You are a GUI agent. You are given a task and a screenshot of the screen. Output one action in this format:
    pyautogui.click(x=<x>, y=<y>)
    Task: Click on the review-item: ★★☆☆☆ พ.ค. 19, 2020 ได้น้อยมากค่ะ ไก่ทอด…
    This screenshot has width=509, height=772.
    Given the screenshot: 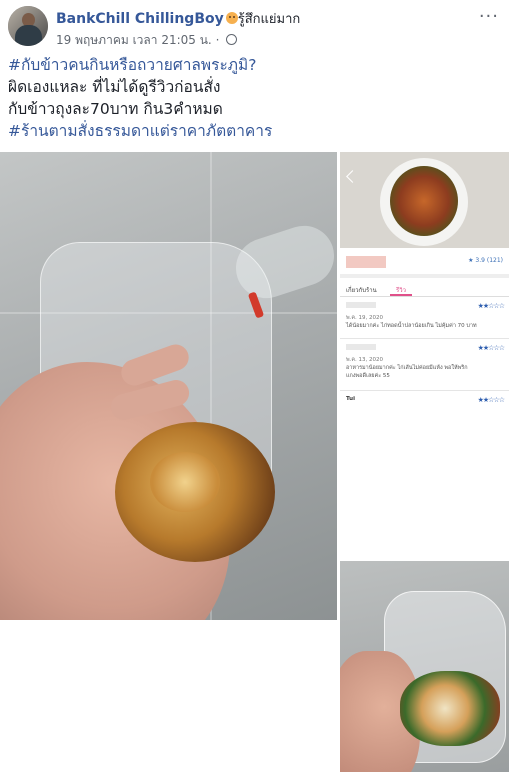 What is the action you would take?
    pyautogui.click(x=425, y=315)
    